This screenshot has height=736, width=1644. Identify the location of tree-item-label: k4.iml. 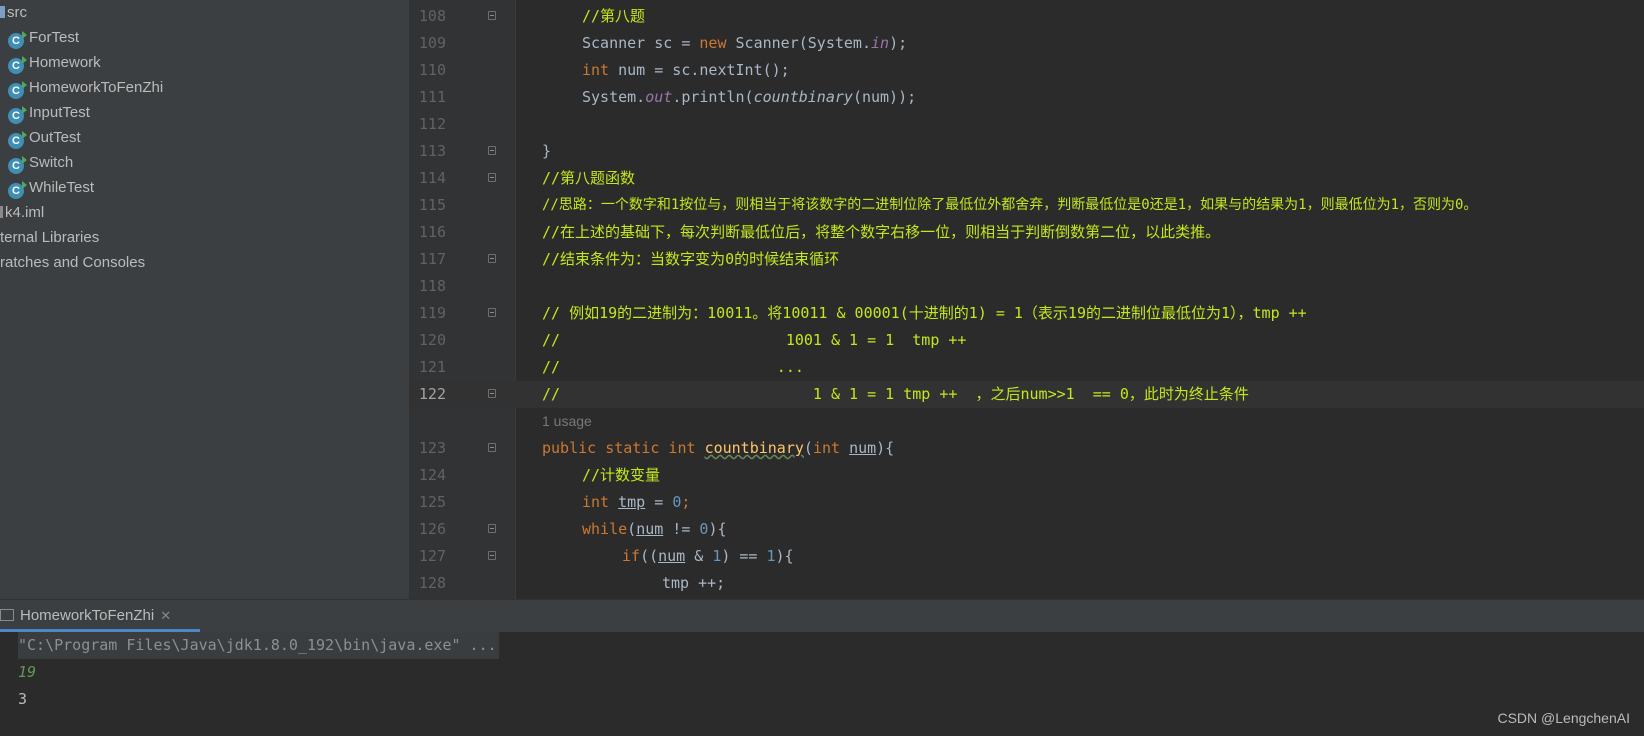
(25, 212).